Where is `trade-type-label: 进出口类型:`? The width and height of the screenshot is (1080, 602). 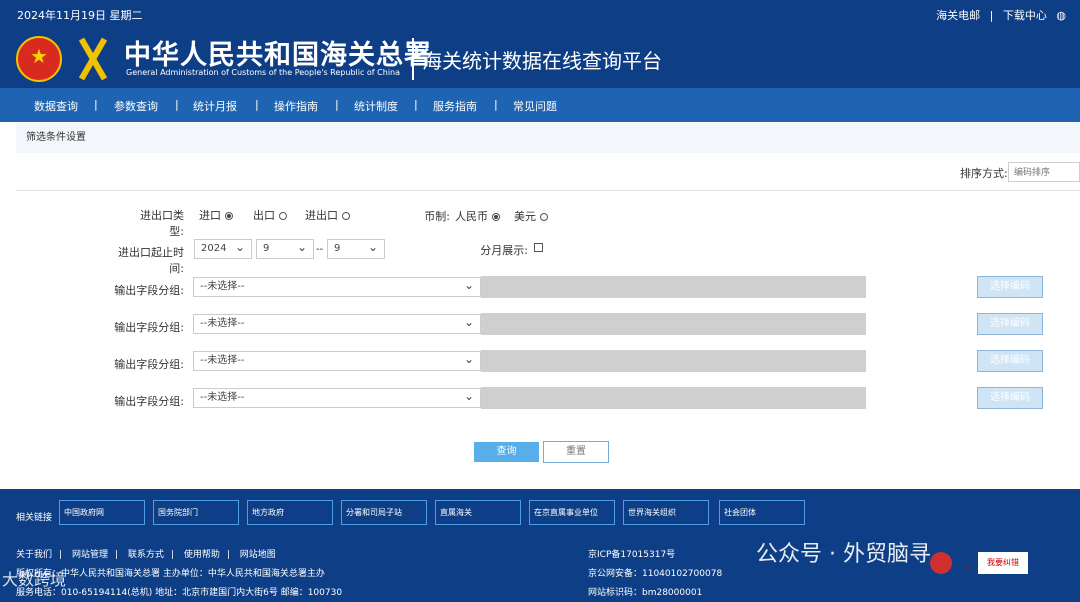 trade-type-label: 进出口类型: is located at coordinates (162, 223).